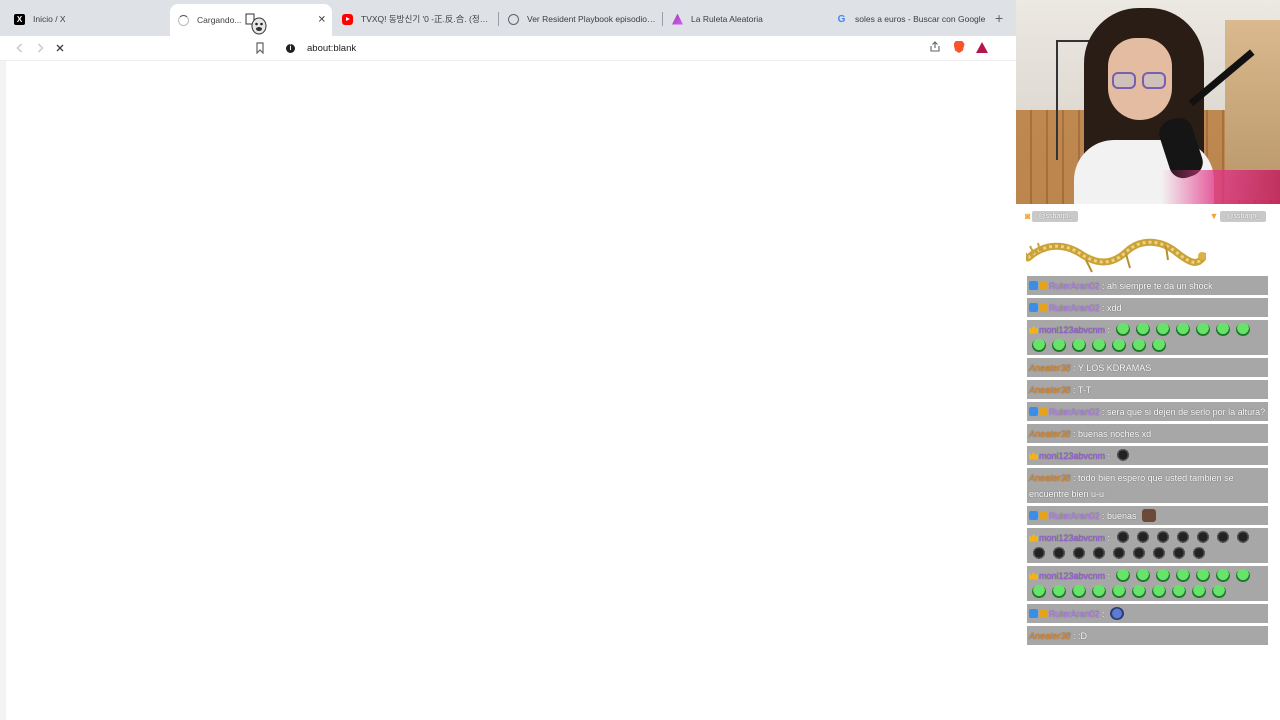  Describe the element at coordinates (911, 19) in the screenshot. I see `tab-google-search: G soles a euros - Buscar con Google` at that location.